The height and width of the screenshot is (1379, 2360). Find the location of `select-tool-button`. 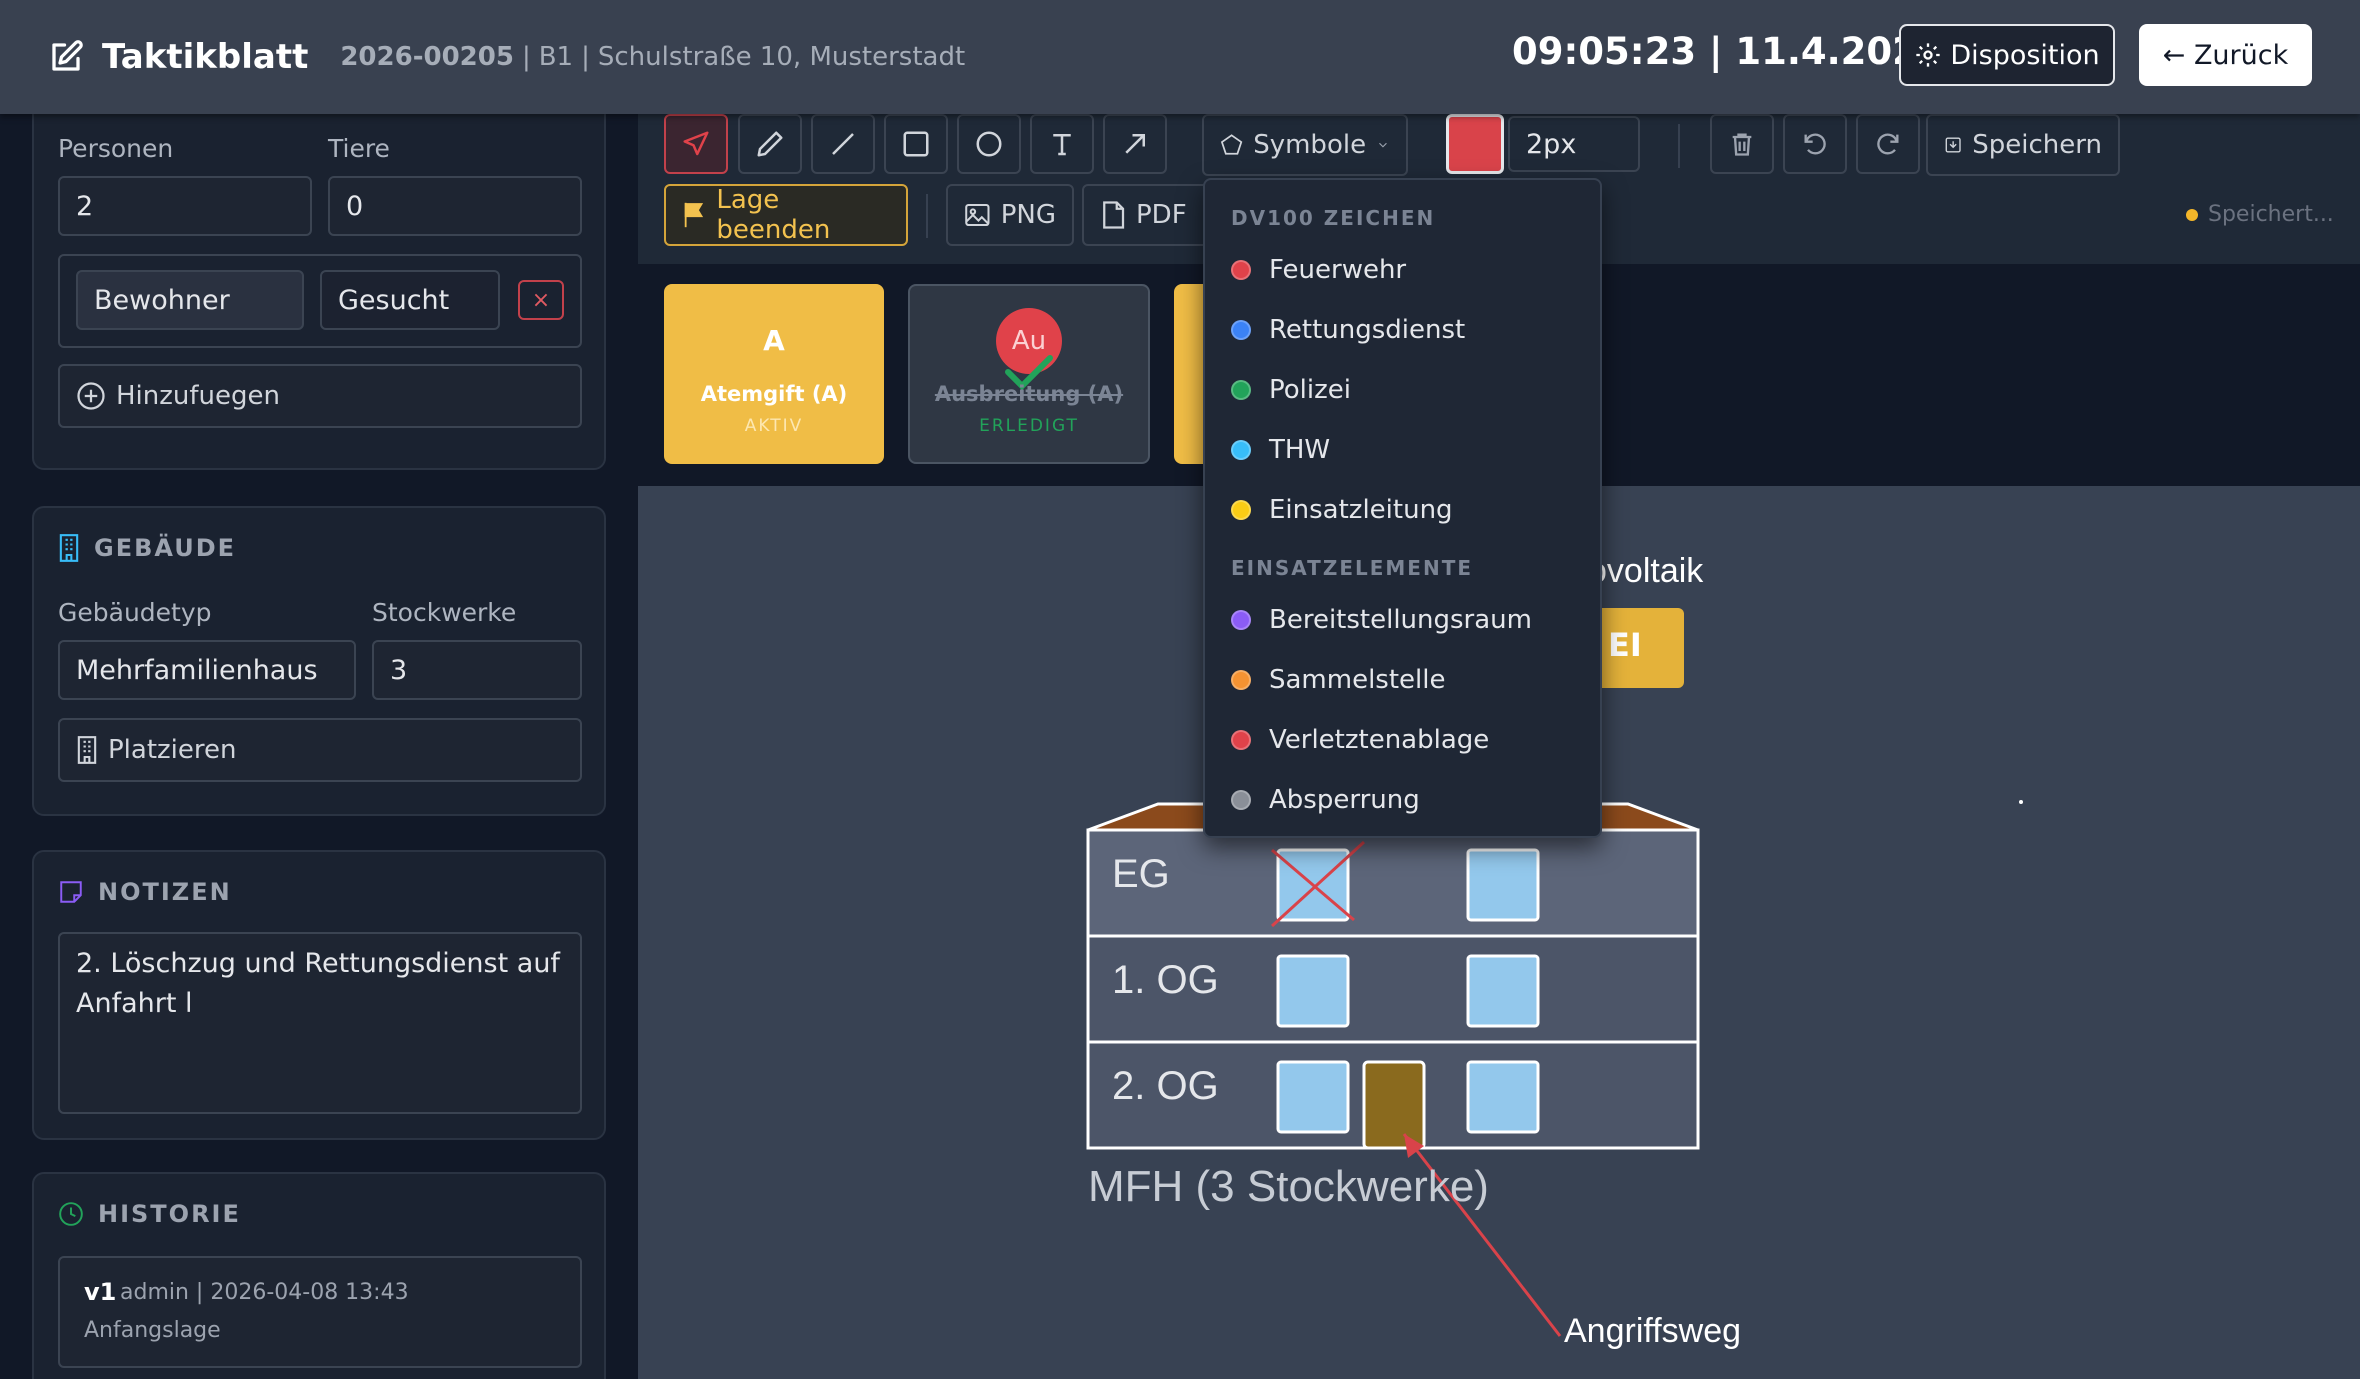

select-tool-button is located at coordinates (696, 144).